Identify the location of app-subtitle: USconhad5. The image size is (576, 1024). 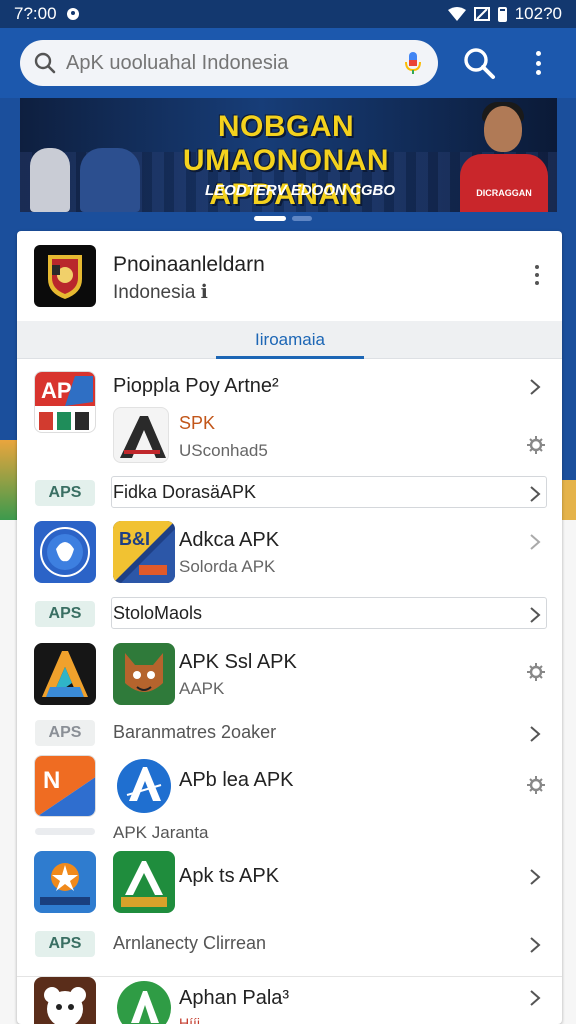
(223, 450).